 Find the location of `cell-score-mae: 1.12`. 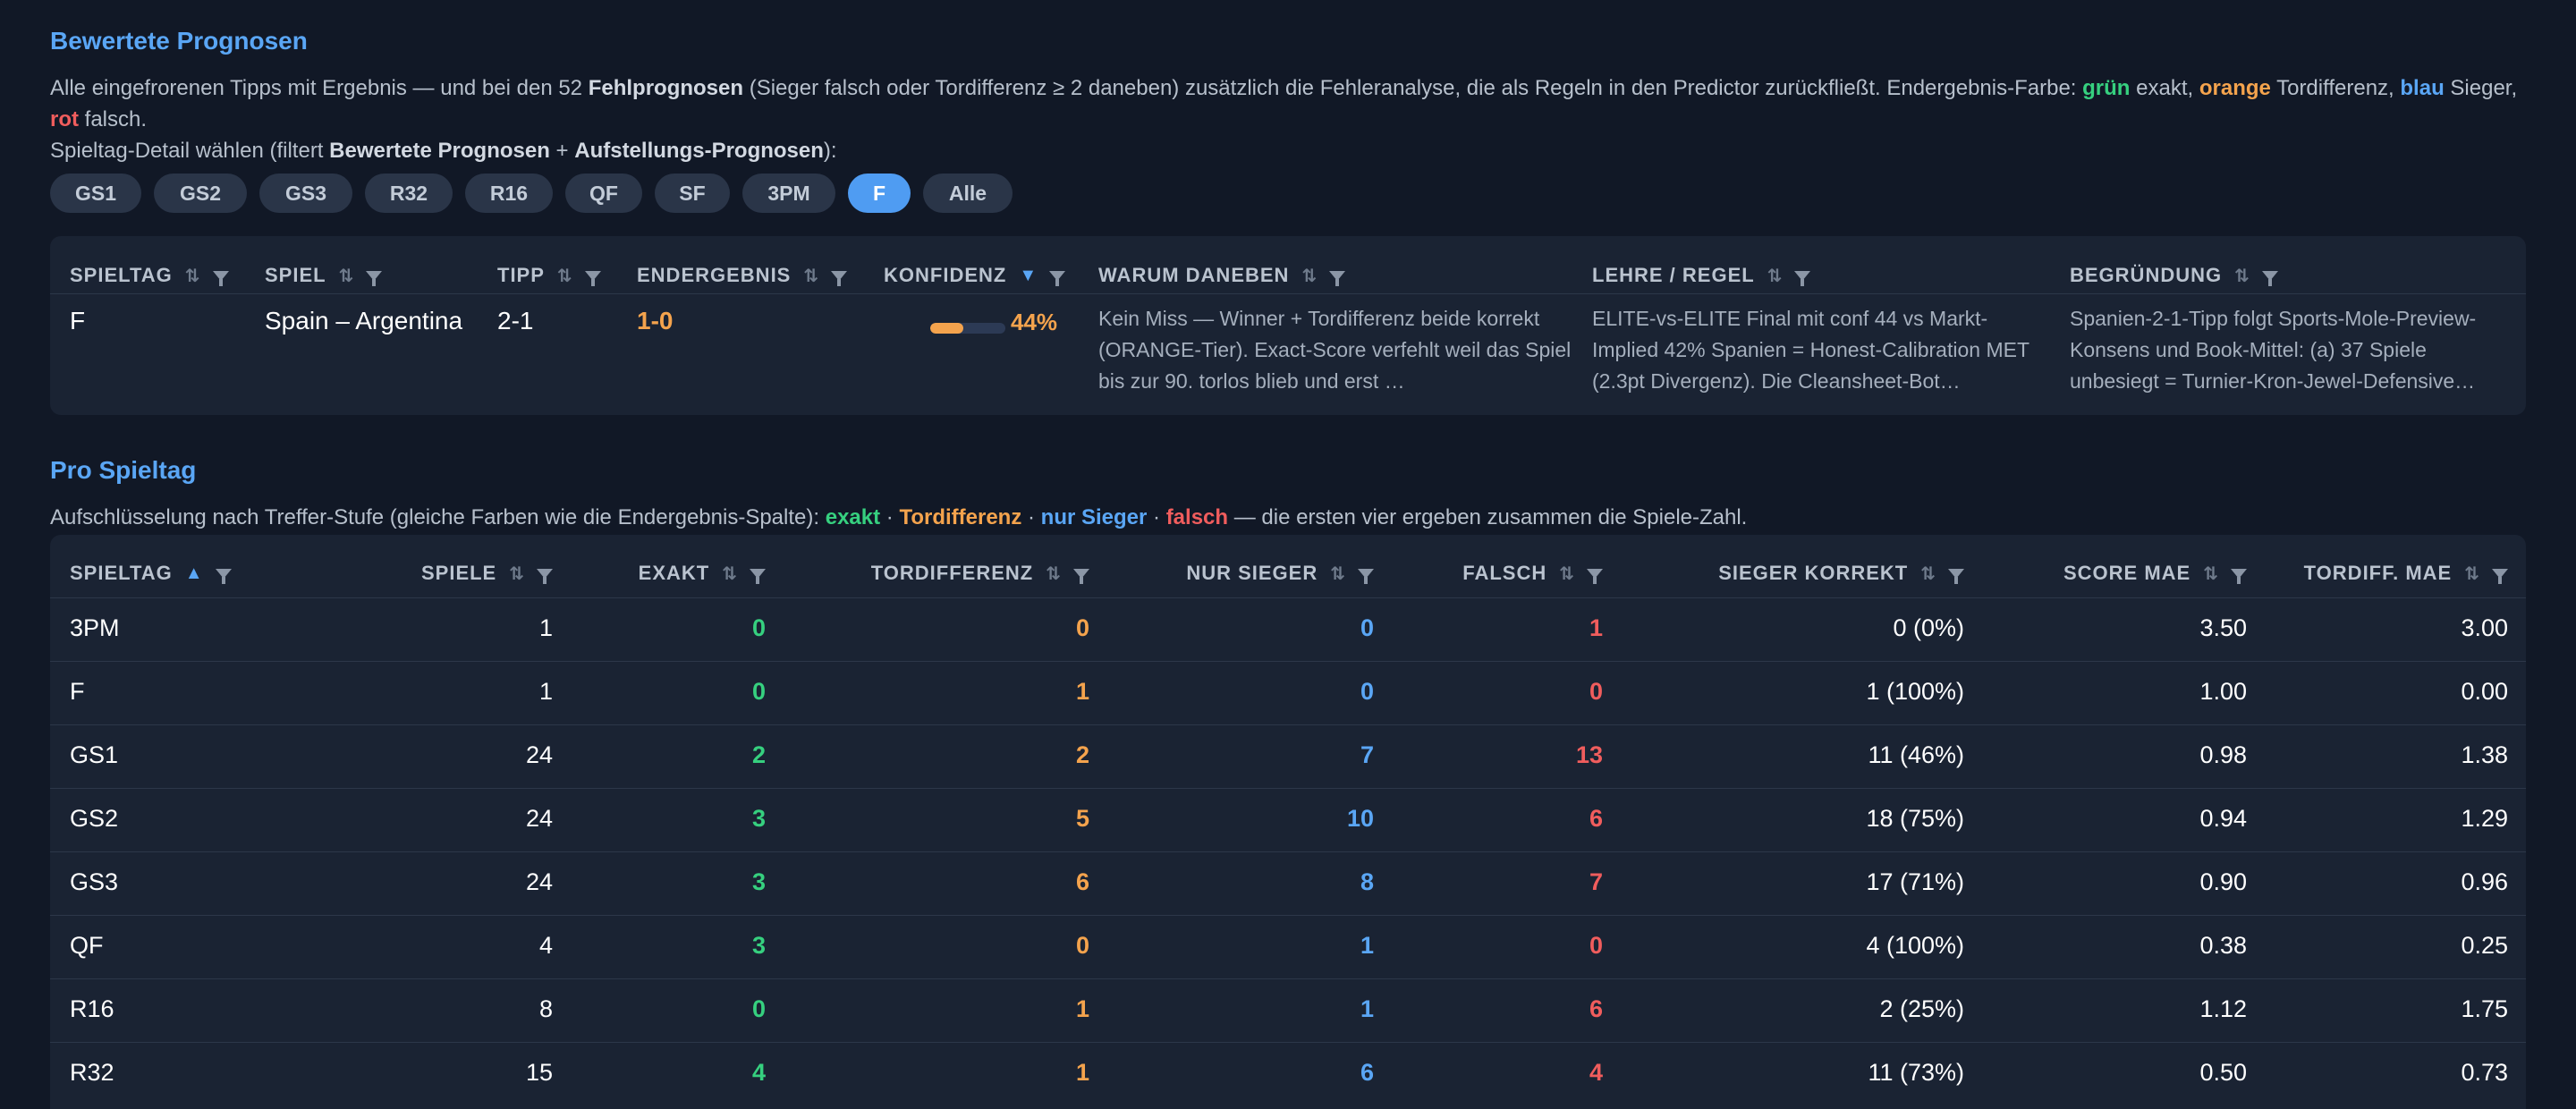

cell-score-mae: 1.12 is located at coordinates (2223, 1009).